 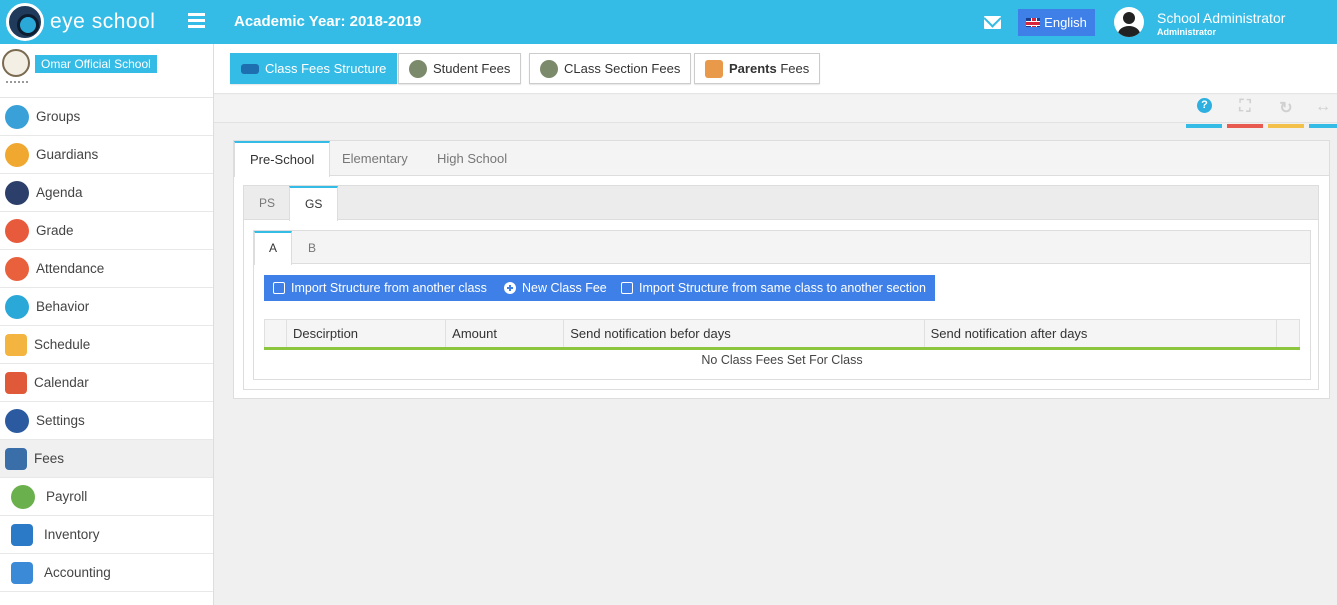 What do you see at coordinates (106, 231) in the screenshot?
I see `sidebar-item-grade: Grade` at bounding box center [106, 231].